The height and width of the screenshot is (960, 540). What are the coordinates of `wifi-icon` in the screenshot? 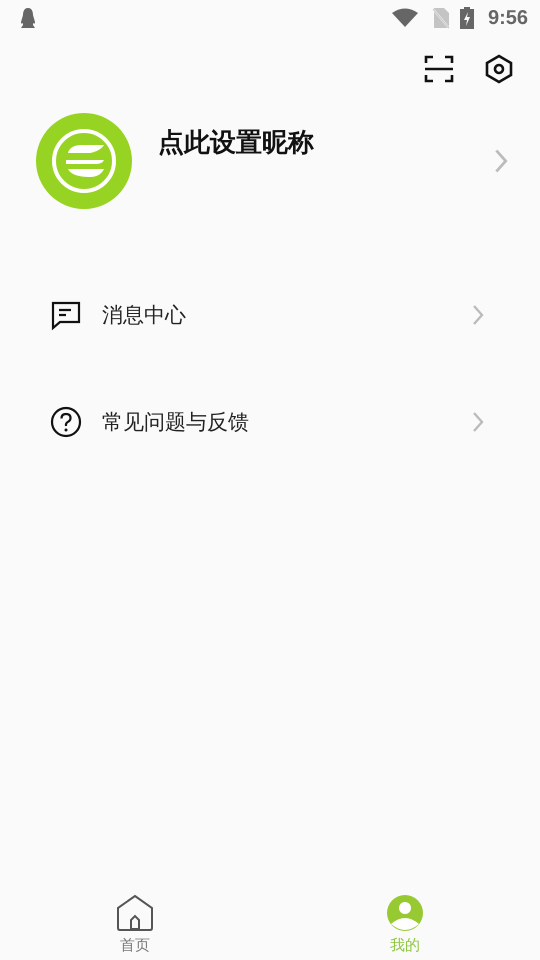 It's located at (405, 18).